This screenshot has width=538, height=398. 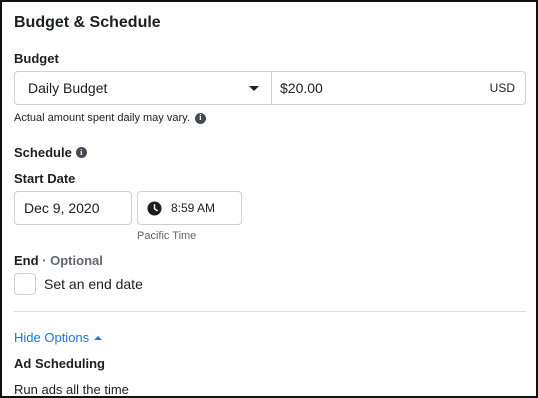 I want to click on budget-type-dropdown: Daily Budget, so click(x=143, y=88).